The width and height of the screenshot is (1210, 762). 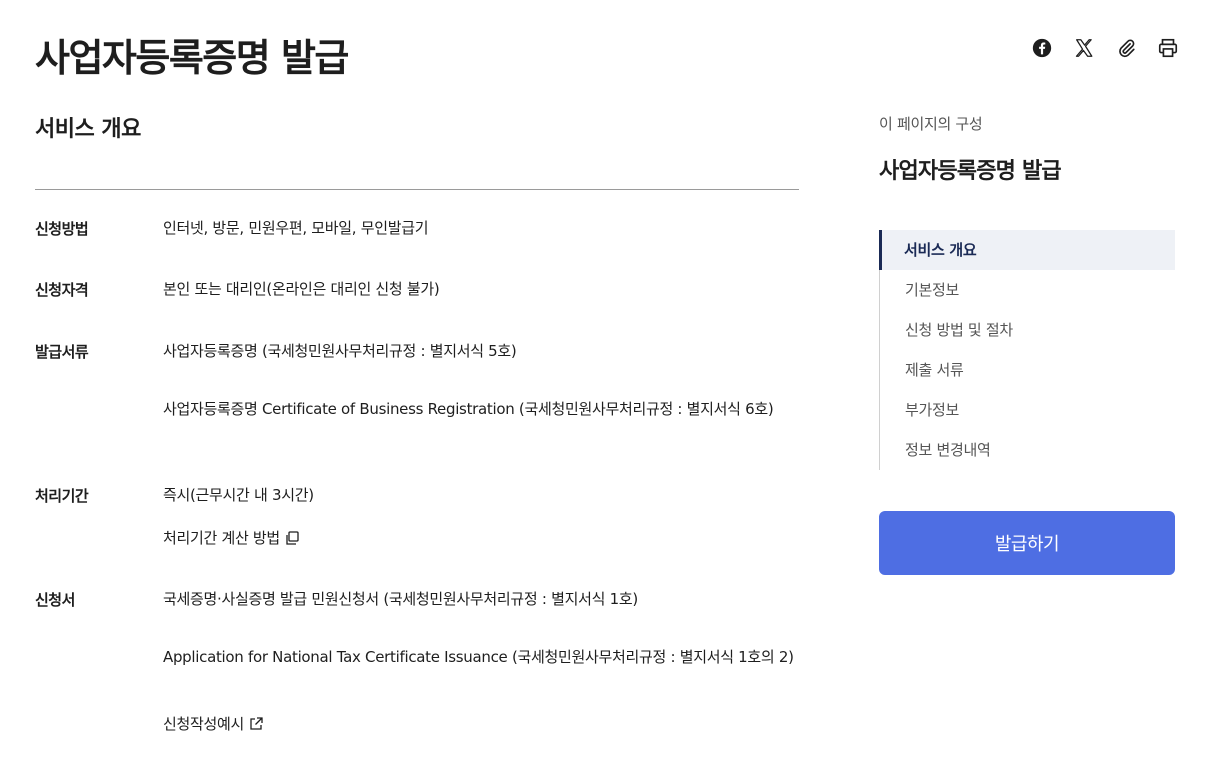 I want to click on toc-item-overview: 서비스 개요, so click(x=1027, y=250).